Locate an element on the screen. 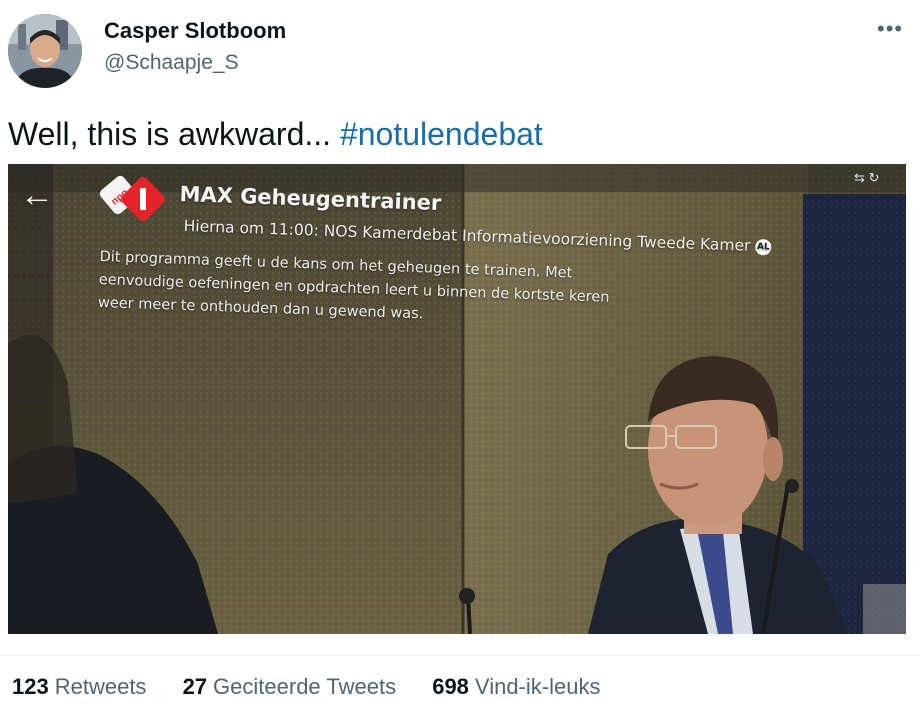 The width and height of the screenshot is (920, 711). likes-count: 698 is located at coordinates (450, 686).